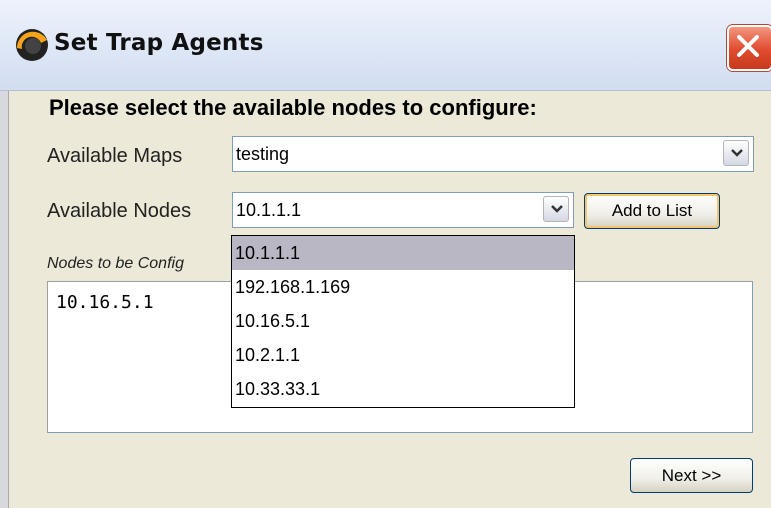 The width and height of the screenshot is (771, 508). Describe the element at coordinates (115, 156) in the screenshot. I see `available-maps-label: Available Maps` at that location.